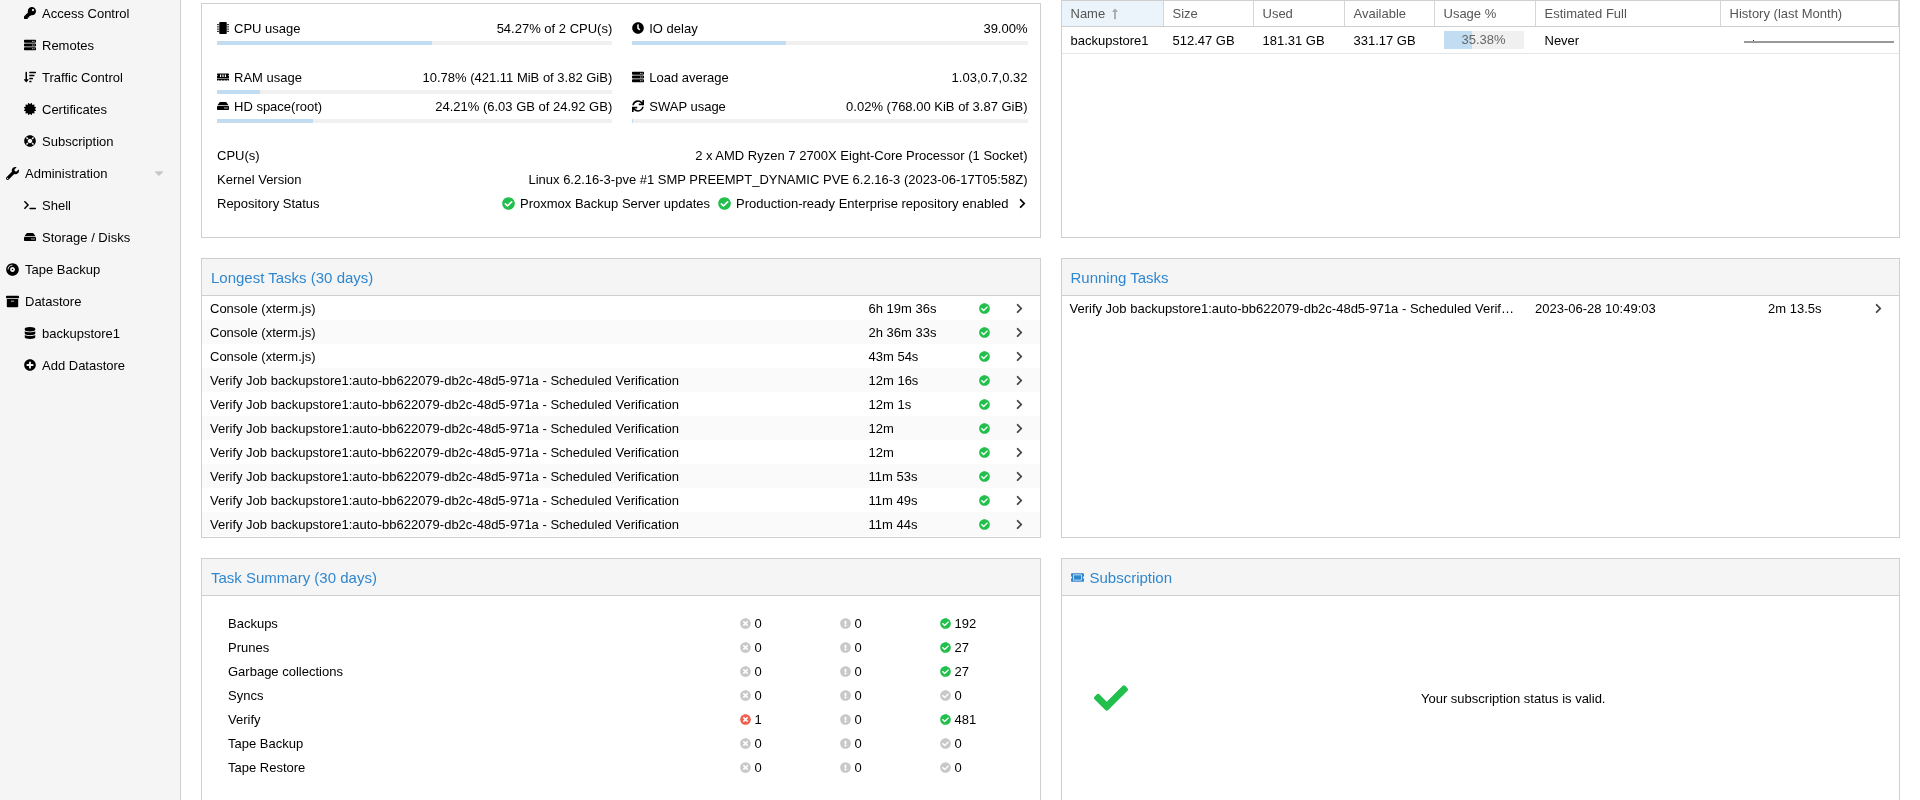 The width and height of the screenshot is (1920, 800). Describe the element at coordinates (90, 109) in the screenshot. I see `sidebar-item: Certificates` at that location.